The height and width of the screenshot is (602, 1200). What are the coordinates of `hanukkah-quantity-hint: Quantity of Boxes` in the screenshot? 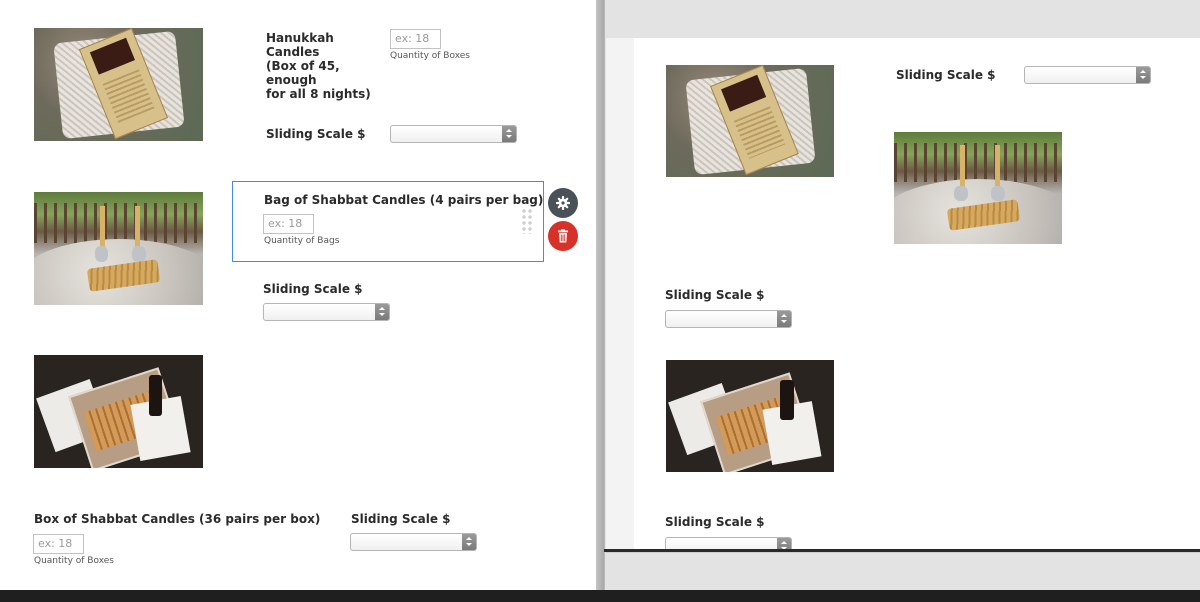 It's located at (430, 56).